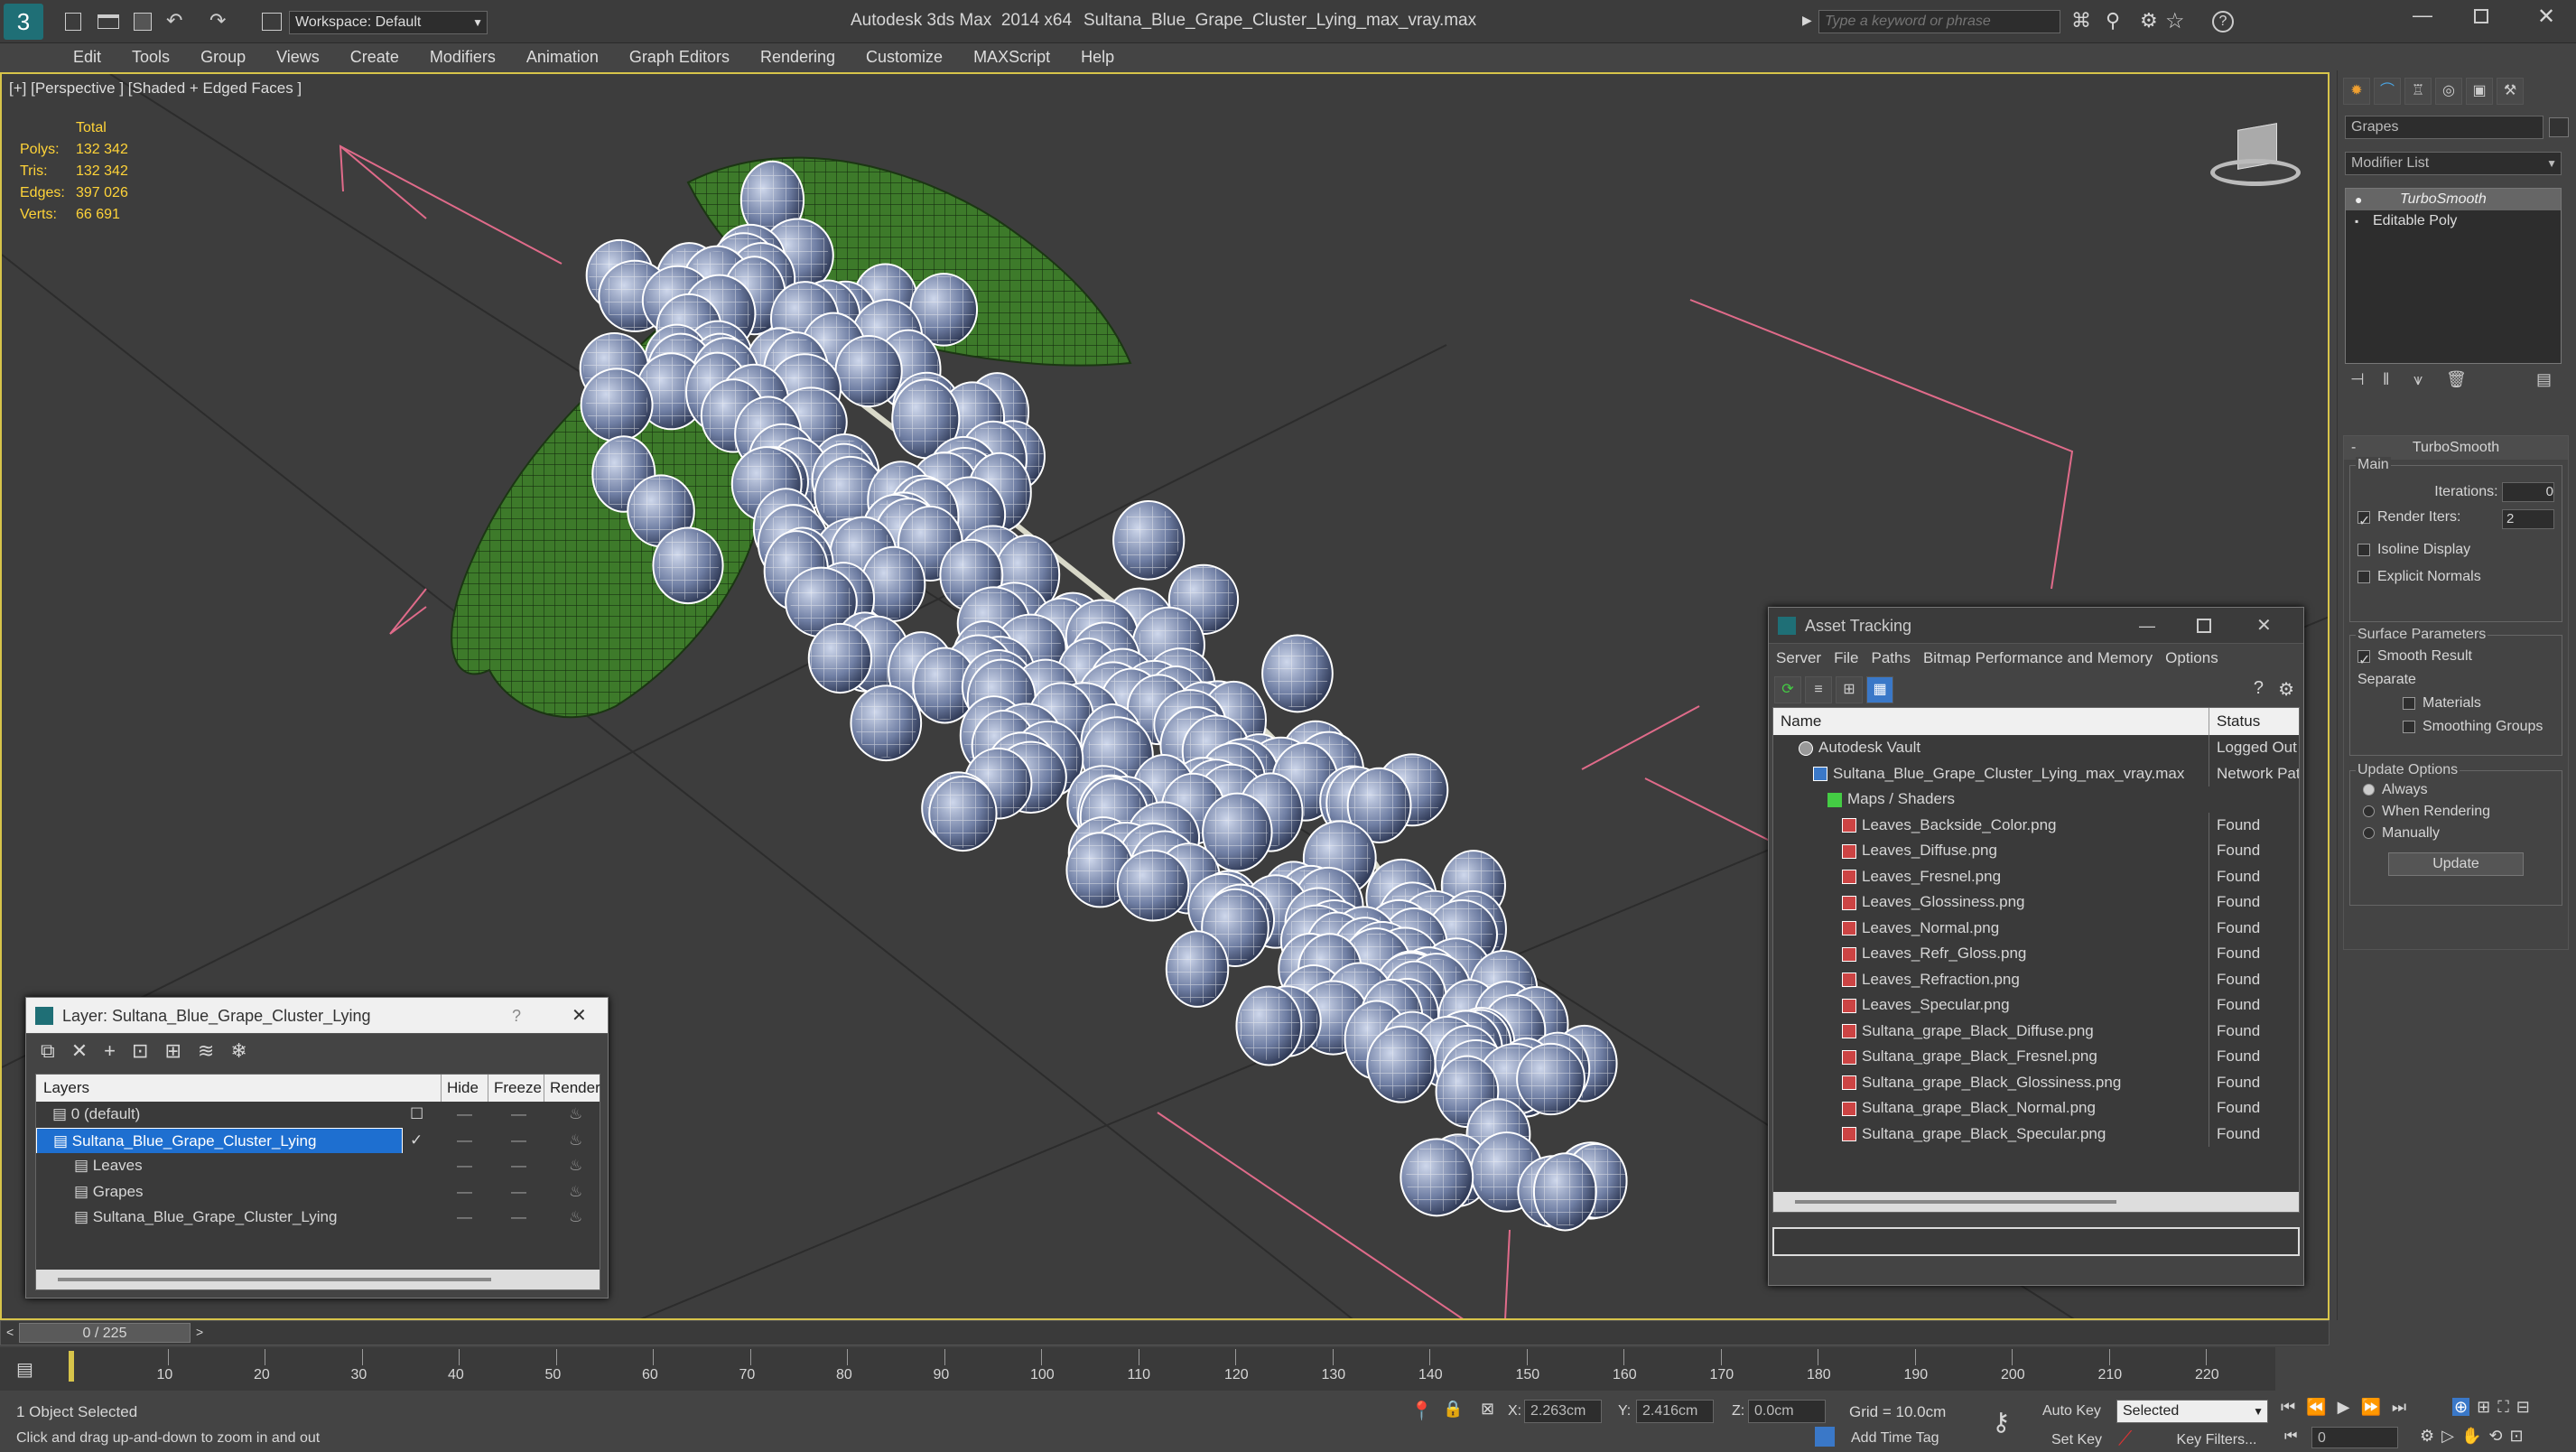 The image size is (2576, 1452). What do you see at coordinates (2422, 16) in the screenshot?
I see `minimize-icon: —` at bounding box center [2422, 16].